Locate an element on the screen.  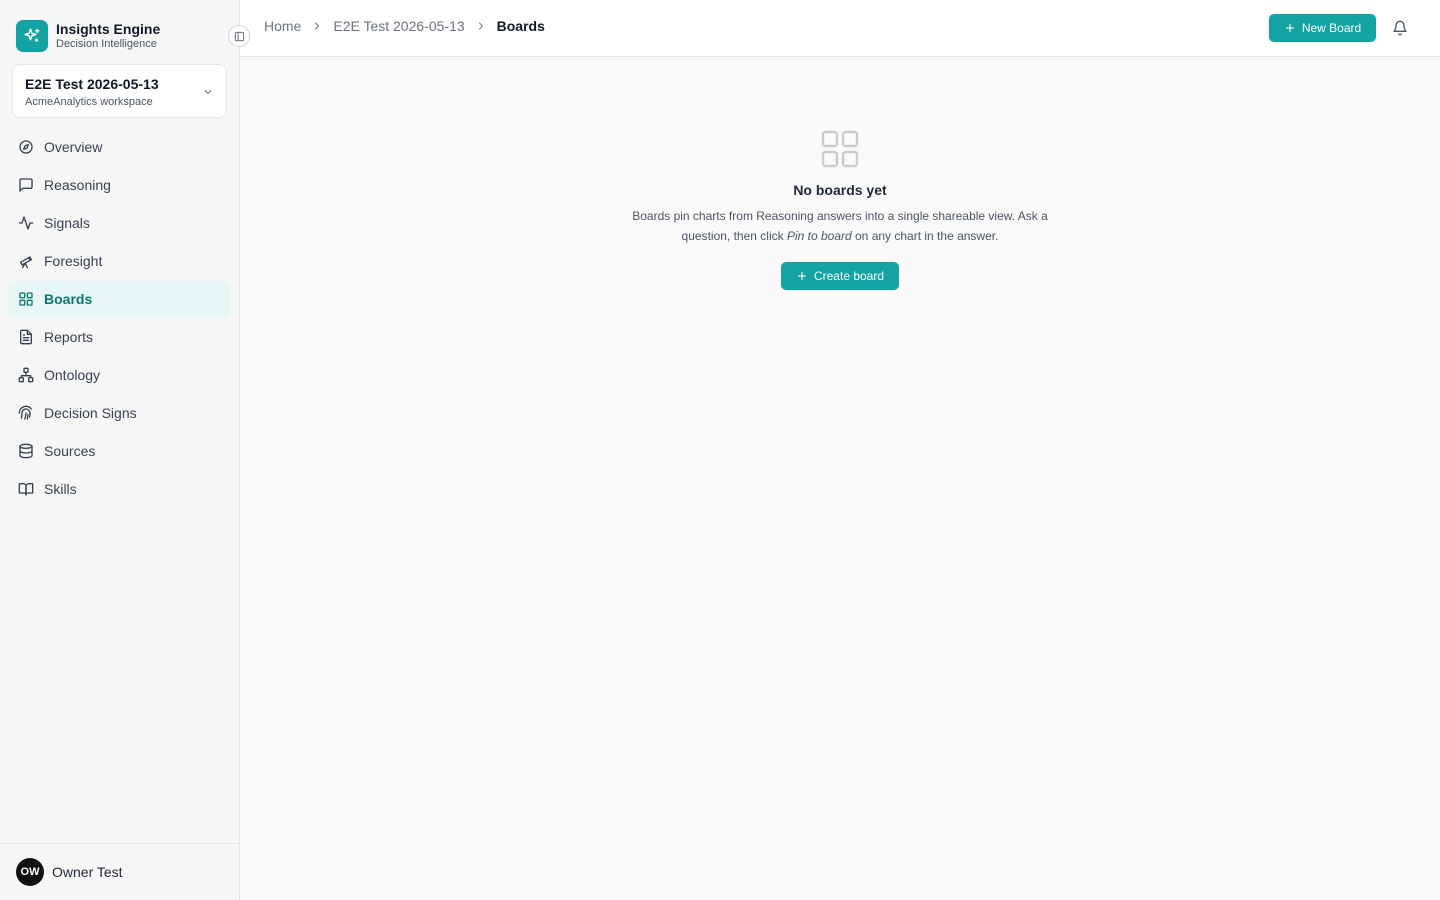
sidebar-item-label: Foresight is located at coordinates (73, 261).